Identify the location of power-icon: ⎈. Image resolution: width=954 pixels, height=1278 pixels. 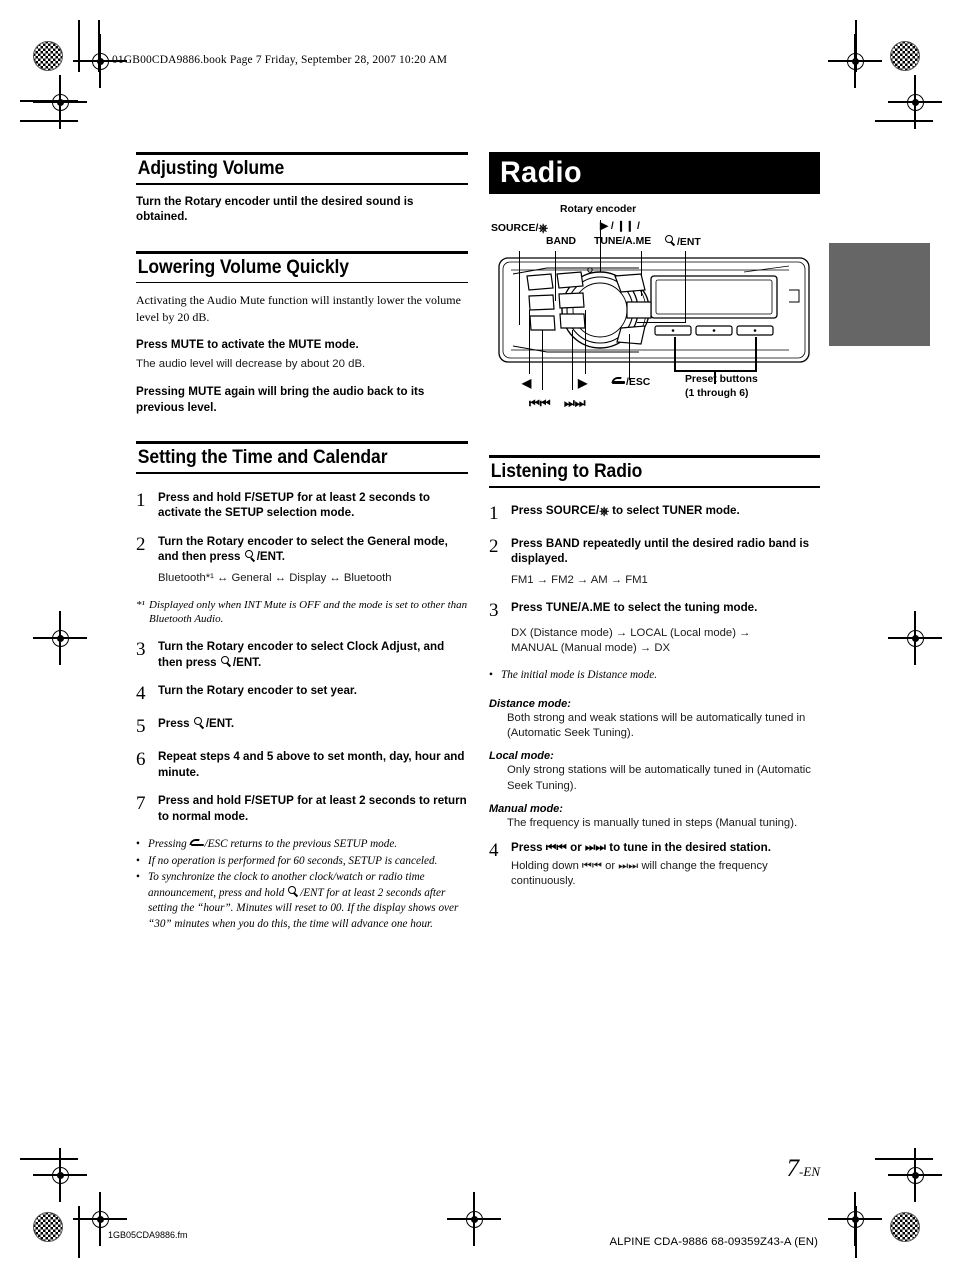
(543, 228).